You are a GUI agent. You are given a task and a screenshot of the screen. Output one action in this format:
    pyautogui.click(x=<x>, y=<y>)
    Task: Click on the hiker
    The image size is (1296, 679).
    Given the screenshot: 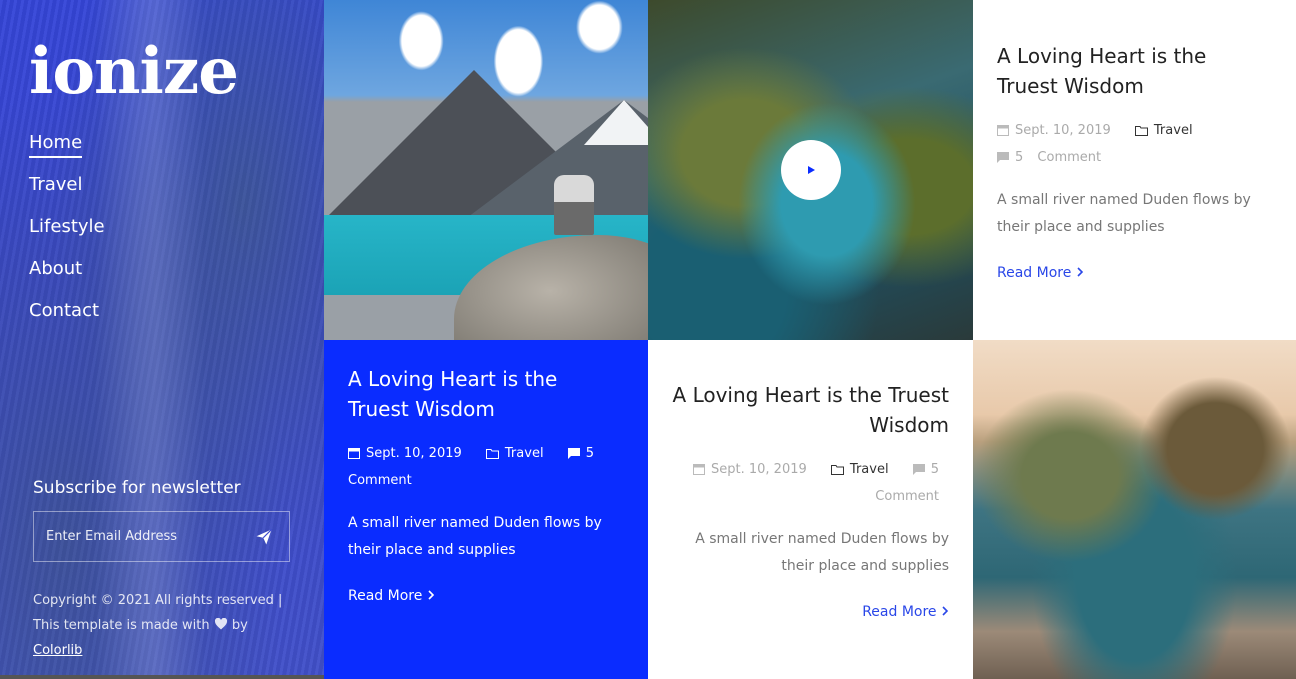 What is the action you would take?
    pyautogui.click(x=574, y=205)
    